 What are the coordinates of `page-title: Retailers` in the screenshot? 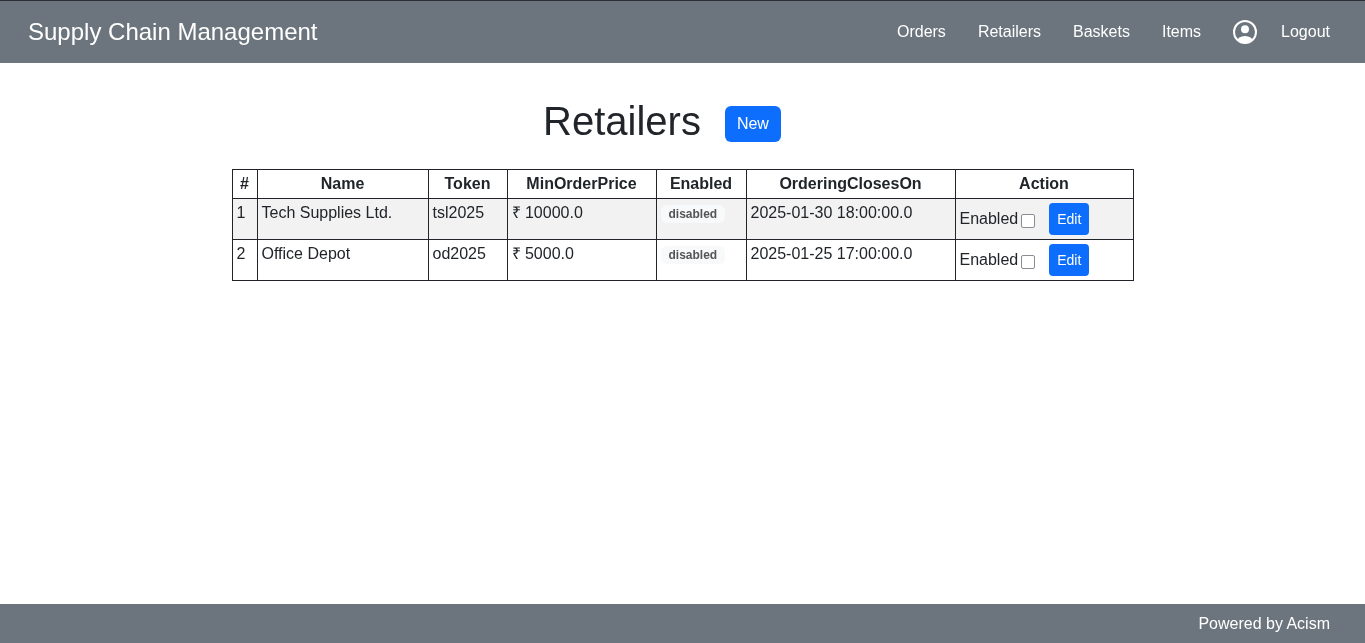 It's located at (622, 121).